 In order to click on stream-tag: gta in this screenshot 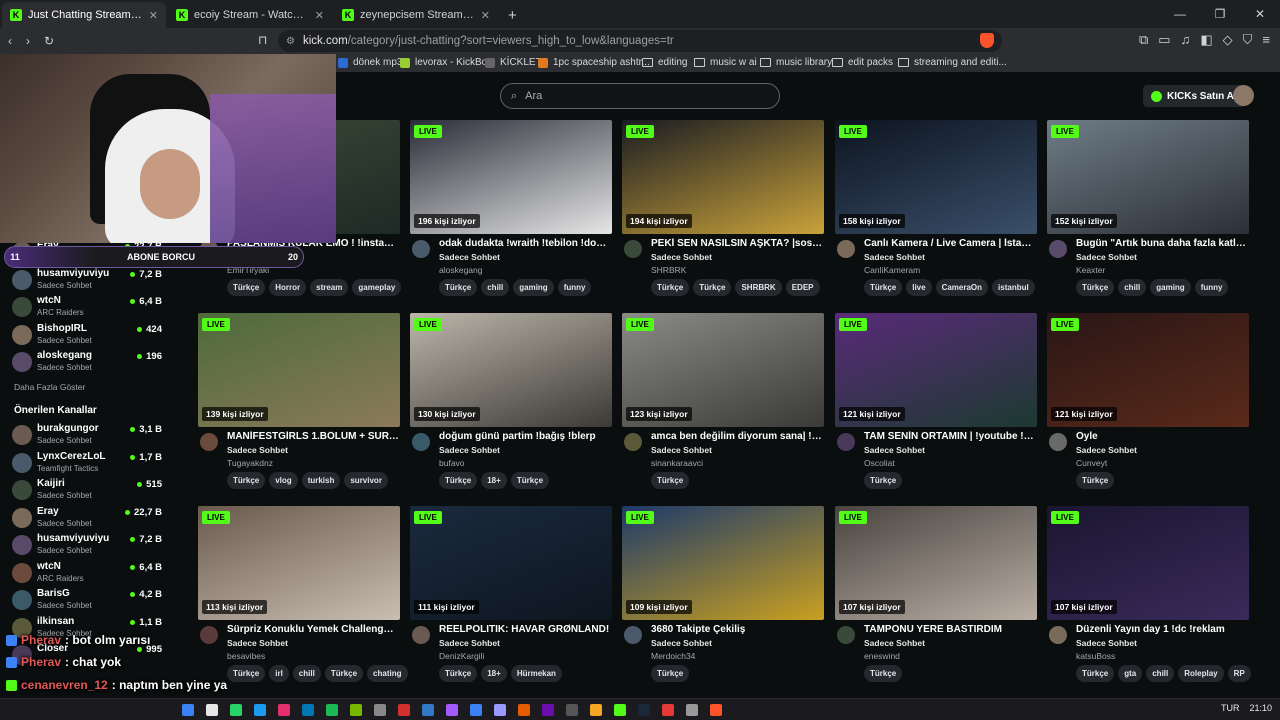, I will do `click(1130, 673)`.